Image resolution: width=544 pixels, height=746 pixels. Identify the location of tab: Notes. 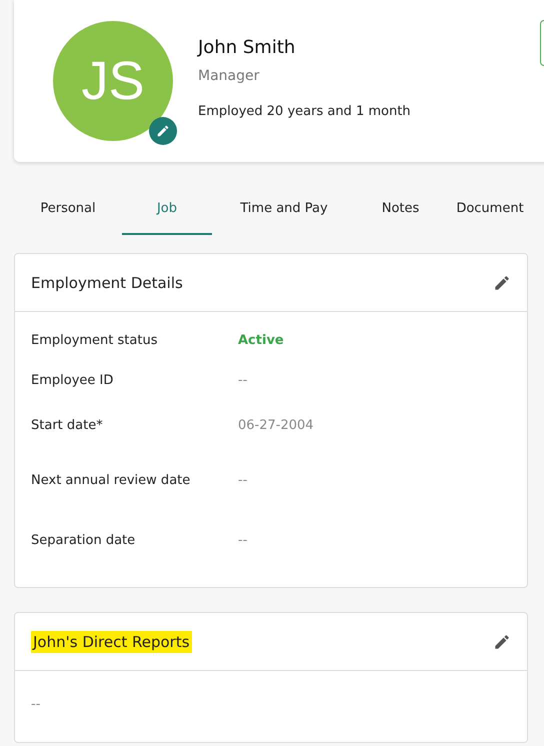
(400, 215).